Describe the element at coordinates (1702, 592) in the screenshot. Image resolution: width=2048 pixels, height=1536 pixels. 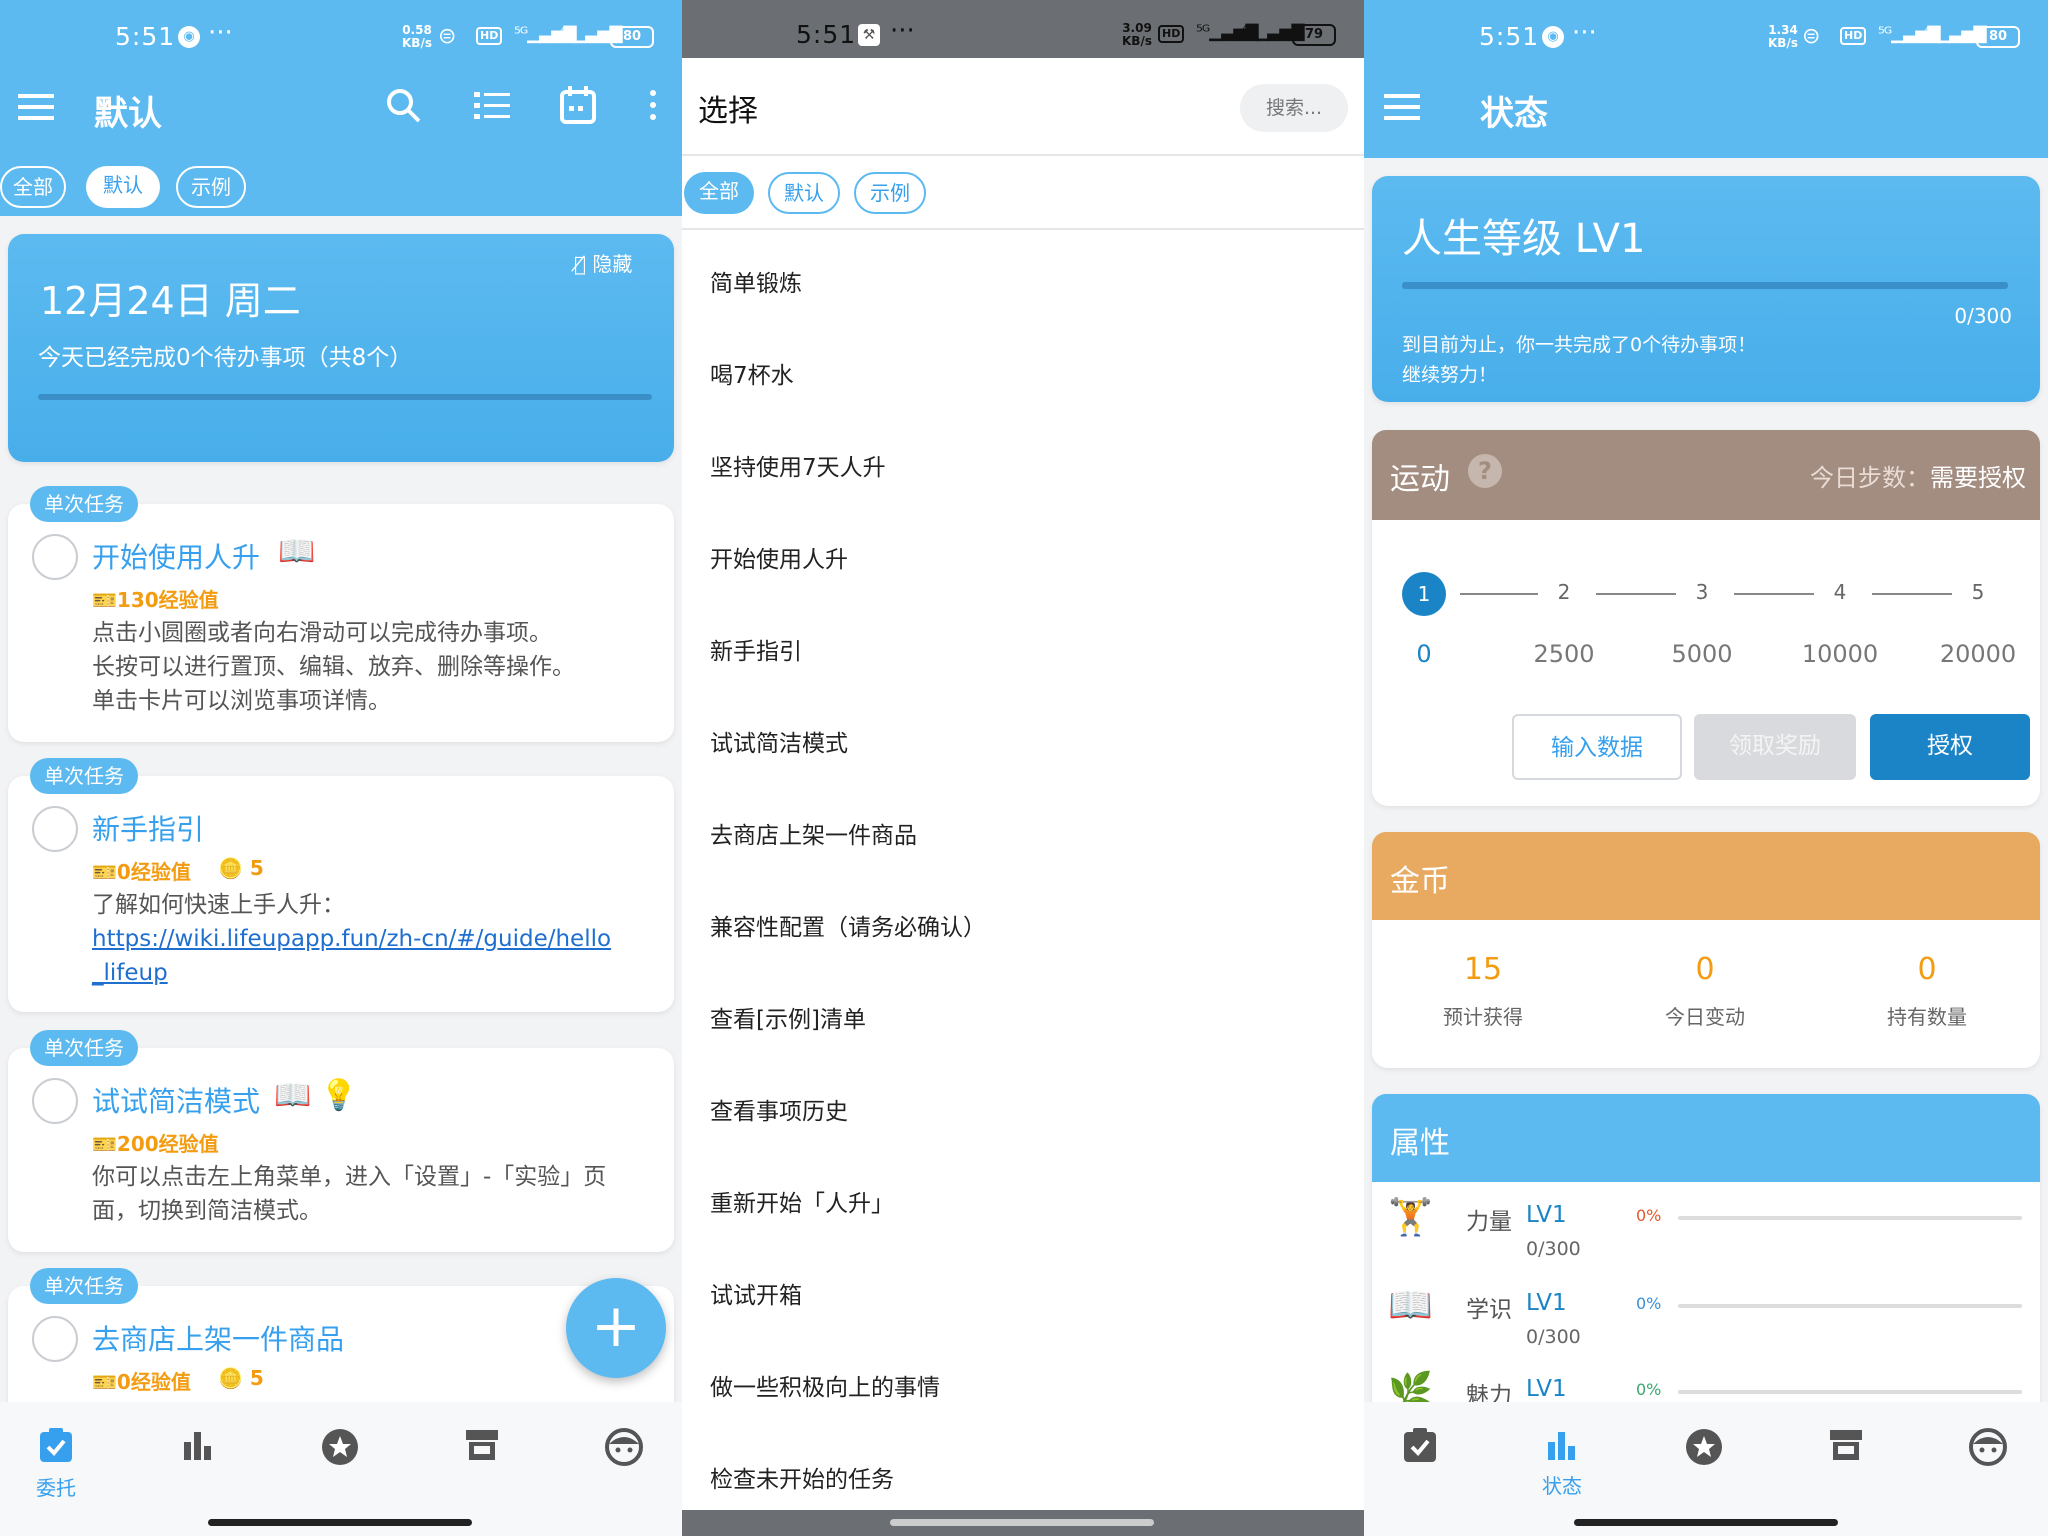
I see `step-milestone: 3` at that location.